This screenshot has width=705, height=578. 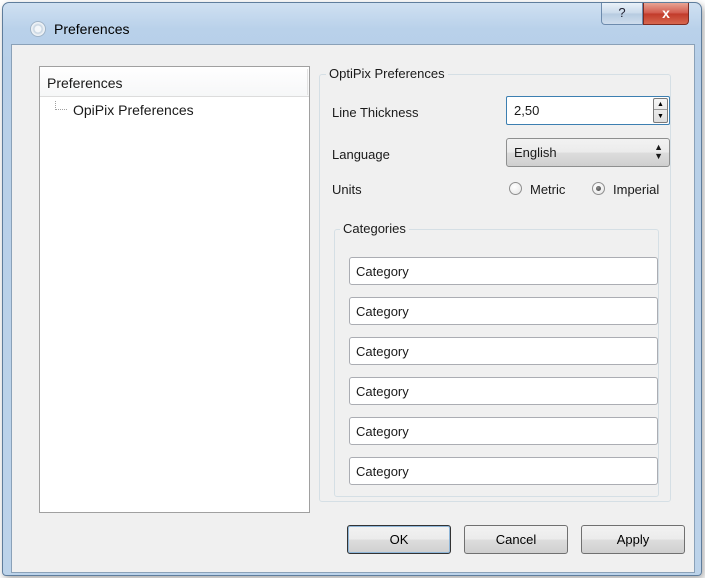 I want to click on line-thickness-spinbox: 2,50 ▲ ▼, so click(x=588, y=110).